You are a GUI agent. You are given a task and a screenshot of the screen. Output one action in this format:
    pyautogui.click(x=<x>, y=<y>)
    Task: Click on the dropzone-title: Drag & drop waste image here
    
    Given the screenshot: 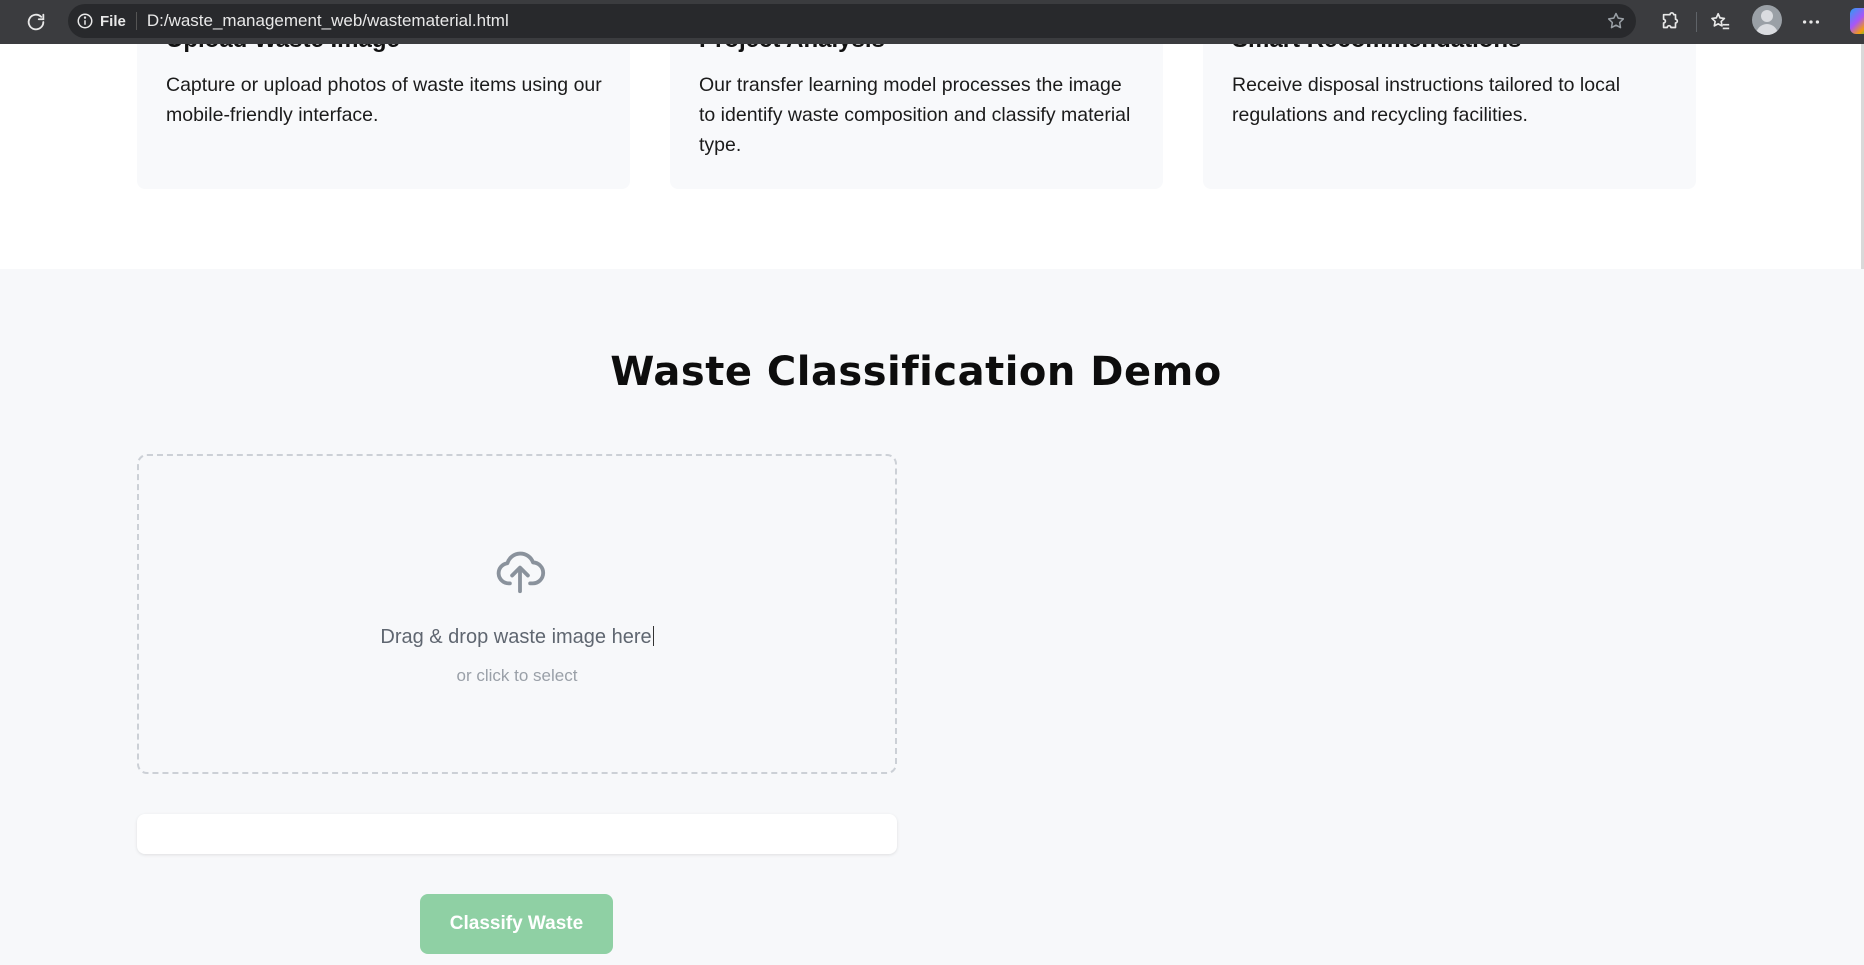 What is the action you would take?
    pyautogui.click(x=517, y=637)
    